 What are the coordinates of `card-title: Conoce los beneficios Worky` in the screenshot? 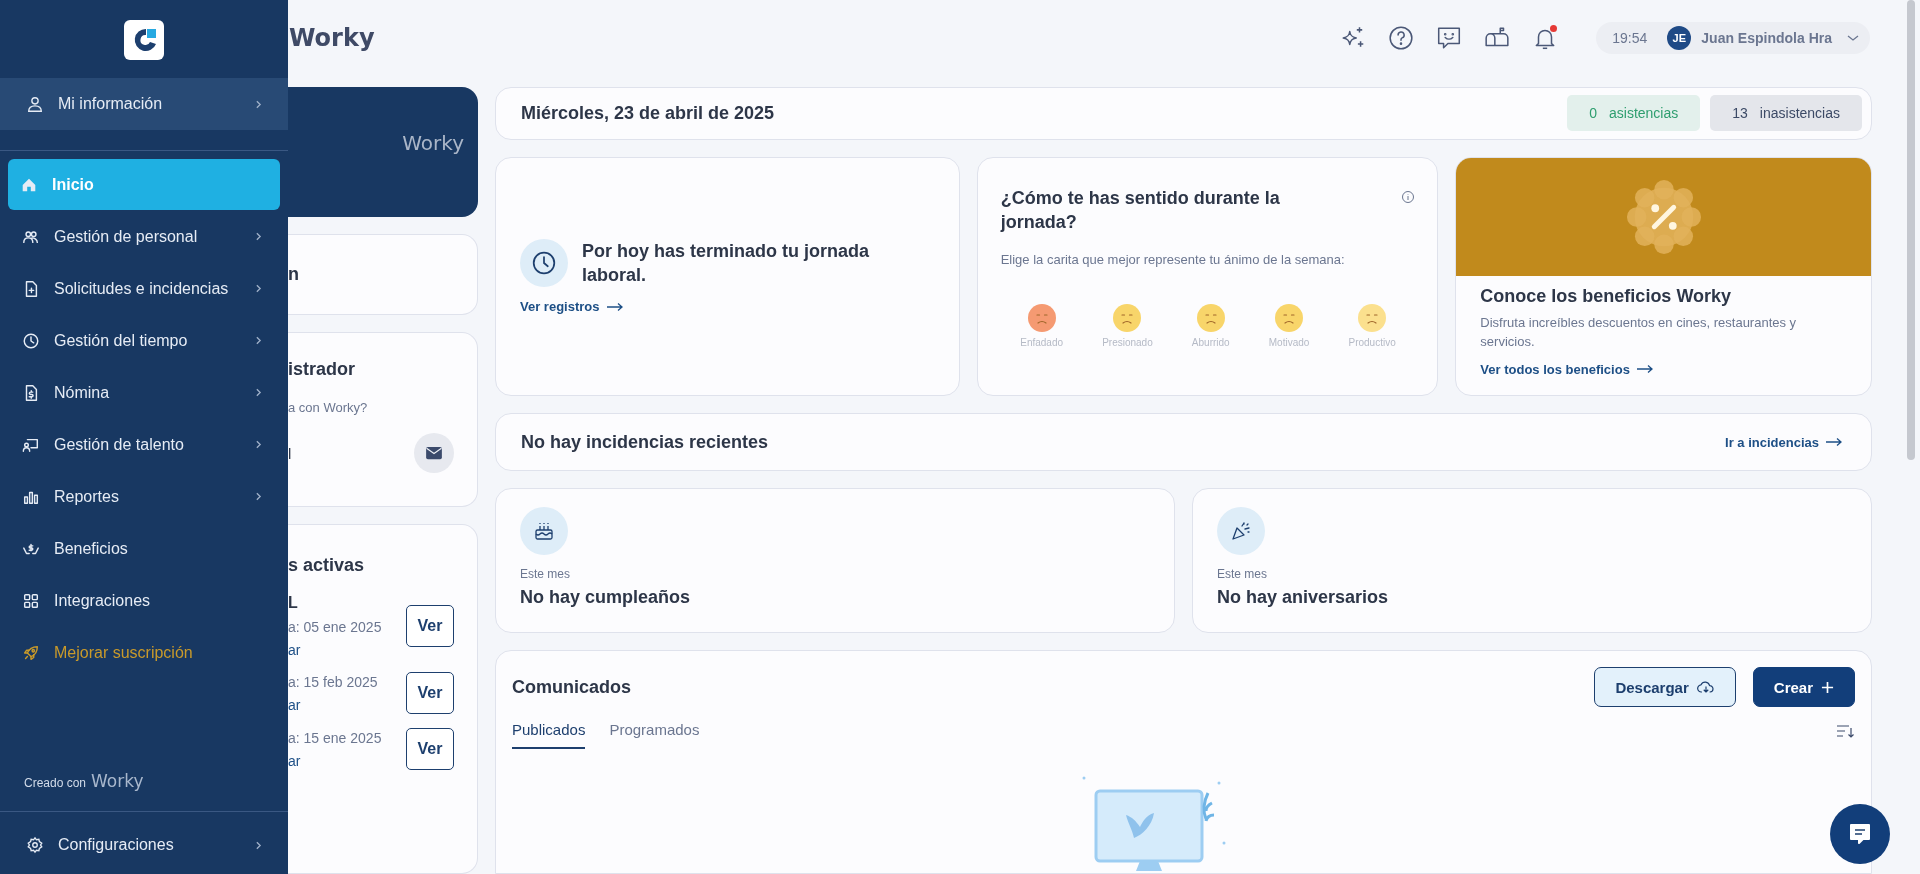 It's located at (1606, 296).